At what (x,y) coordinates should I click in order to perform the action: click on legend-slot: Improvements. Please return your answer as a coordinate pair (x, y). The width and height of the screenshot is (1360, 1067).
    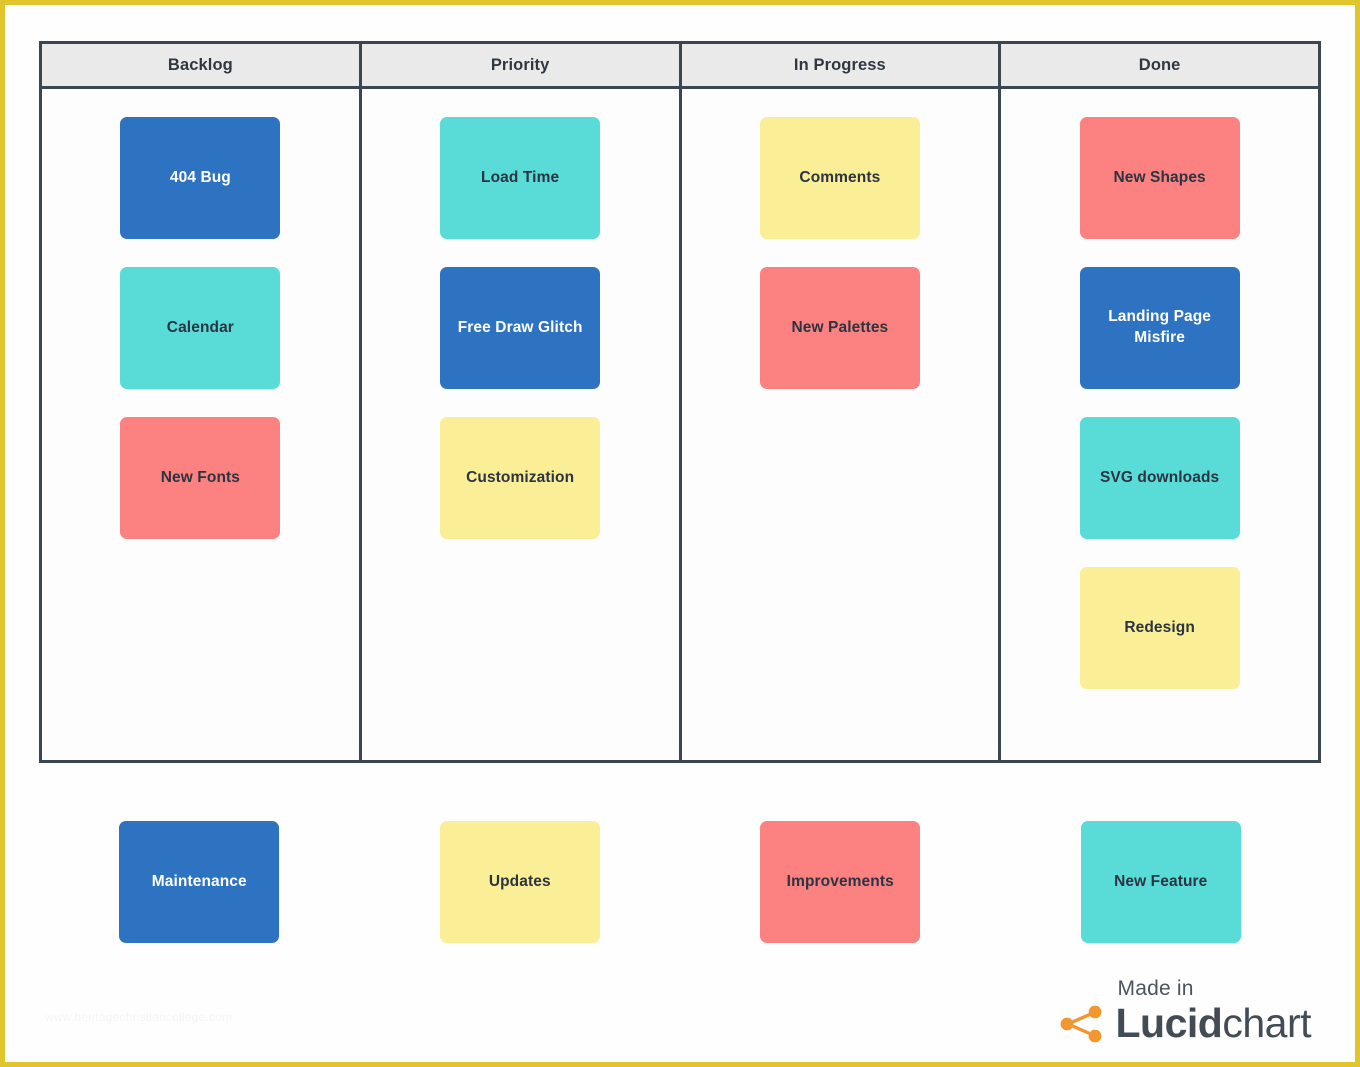
    Looking at the image, I should click on (840, 882).